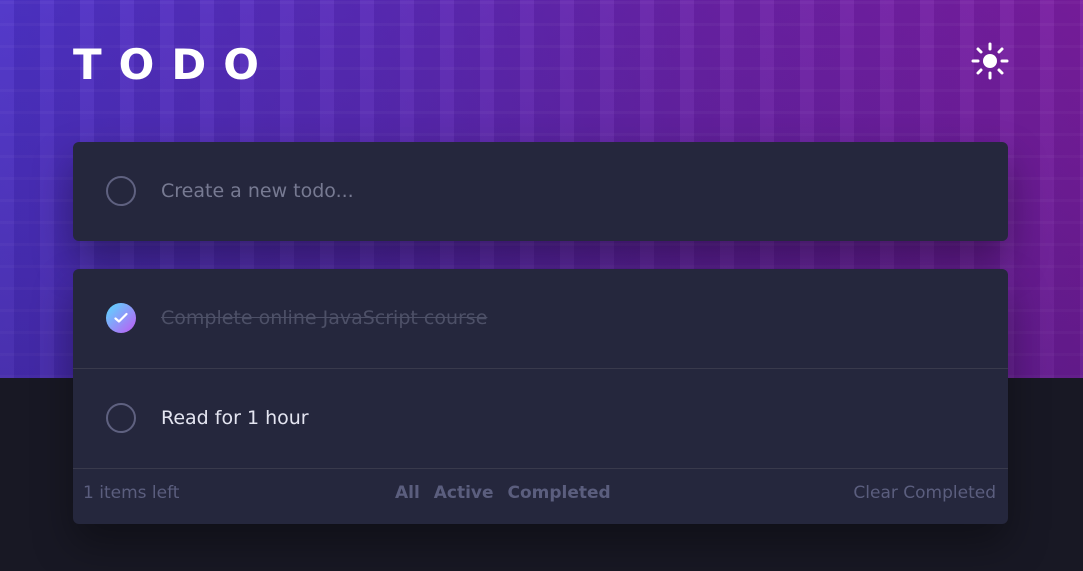  I want to click on filter-completed-button: Completed, so click(558, 493).